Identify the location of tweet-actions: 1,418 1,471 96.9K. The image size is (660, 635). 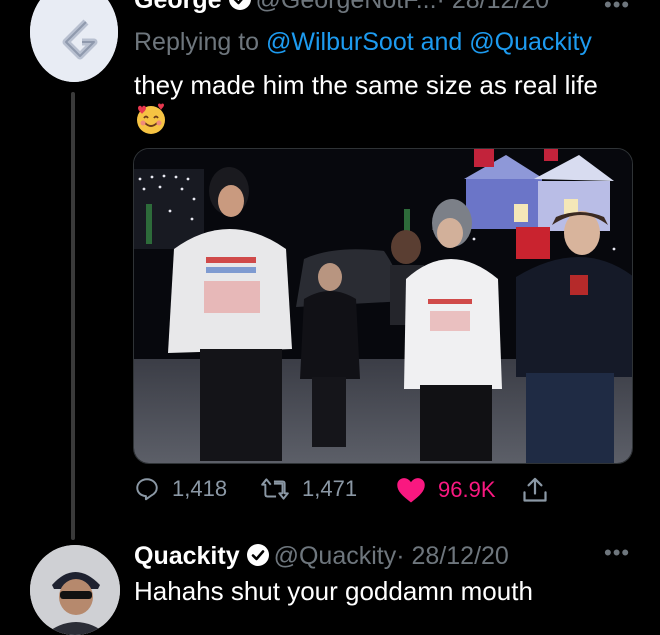
(344, 492).